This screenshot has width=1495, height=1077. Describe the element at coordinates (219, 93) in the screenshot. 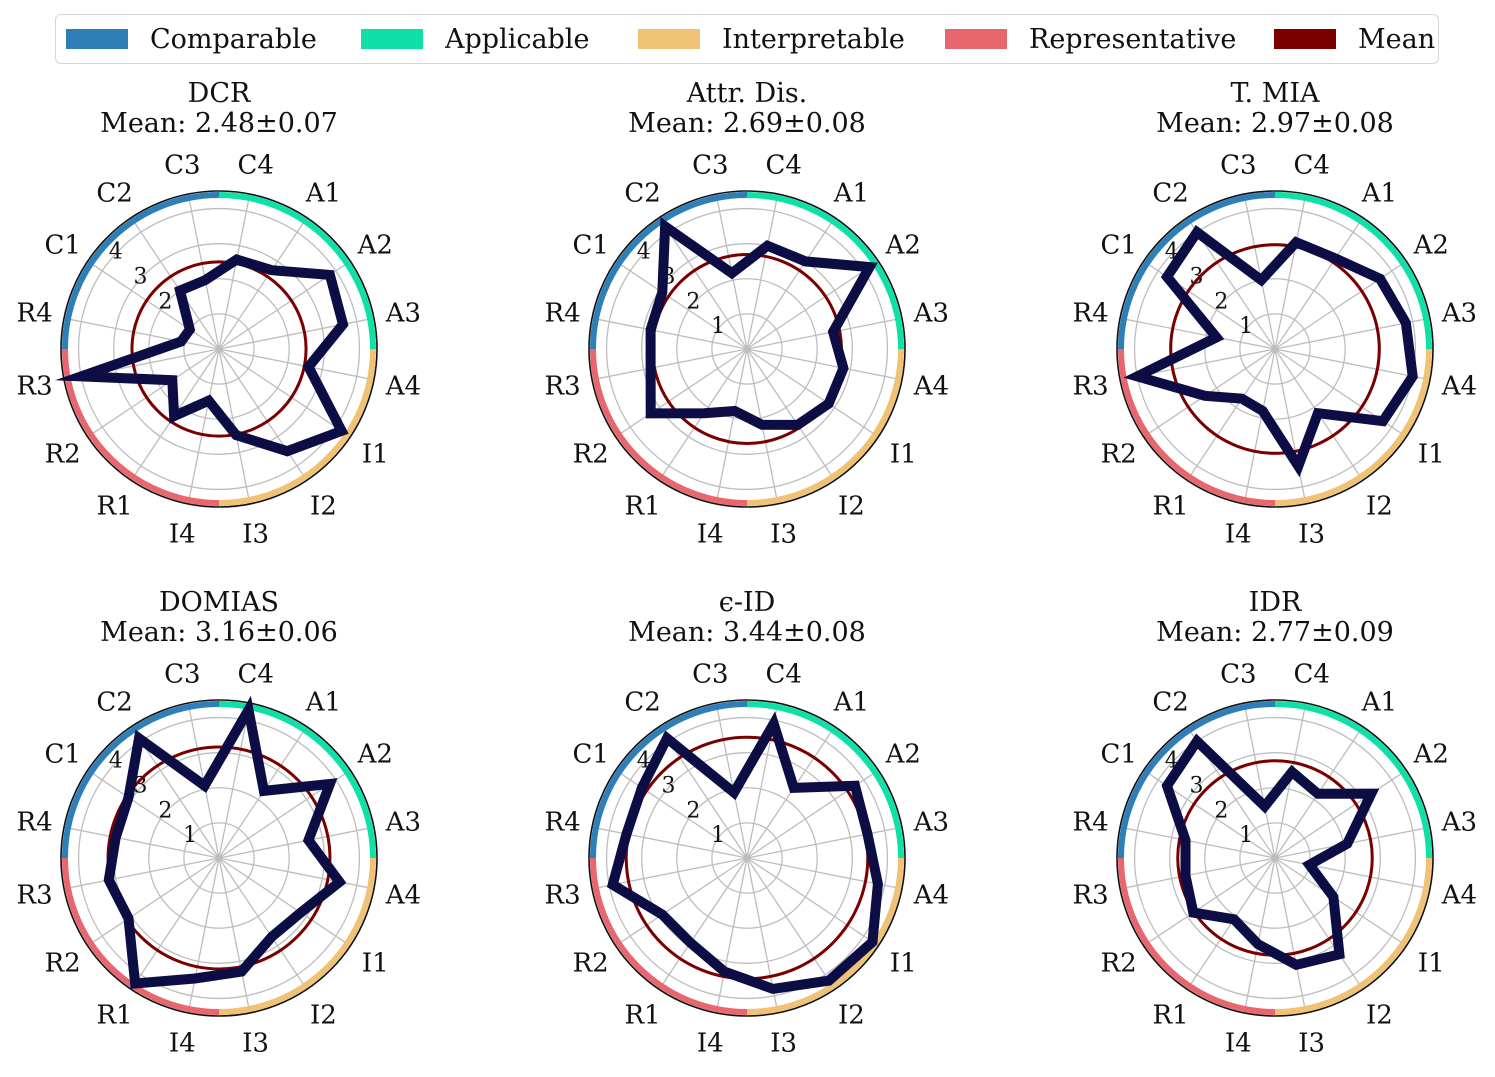

I see `panel-title: DCR` at that location.